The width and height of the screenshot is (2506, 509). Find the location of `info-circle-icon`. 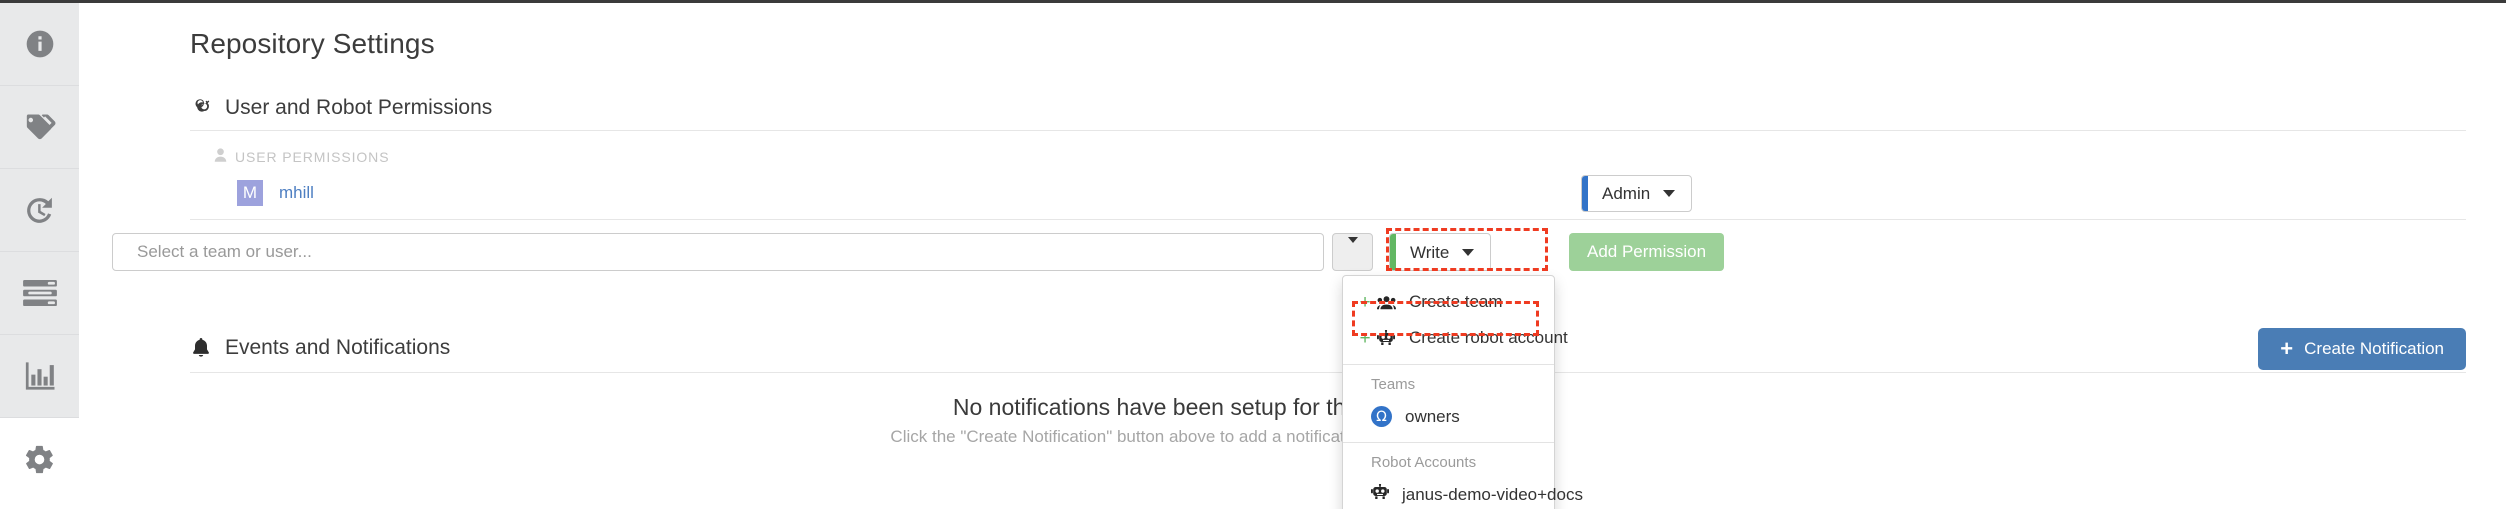

info-circle-icon is located at coordinates (40, 44).